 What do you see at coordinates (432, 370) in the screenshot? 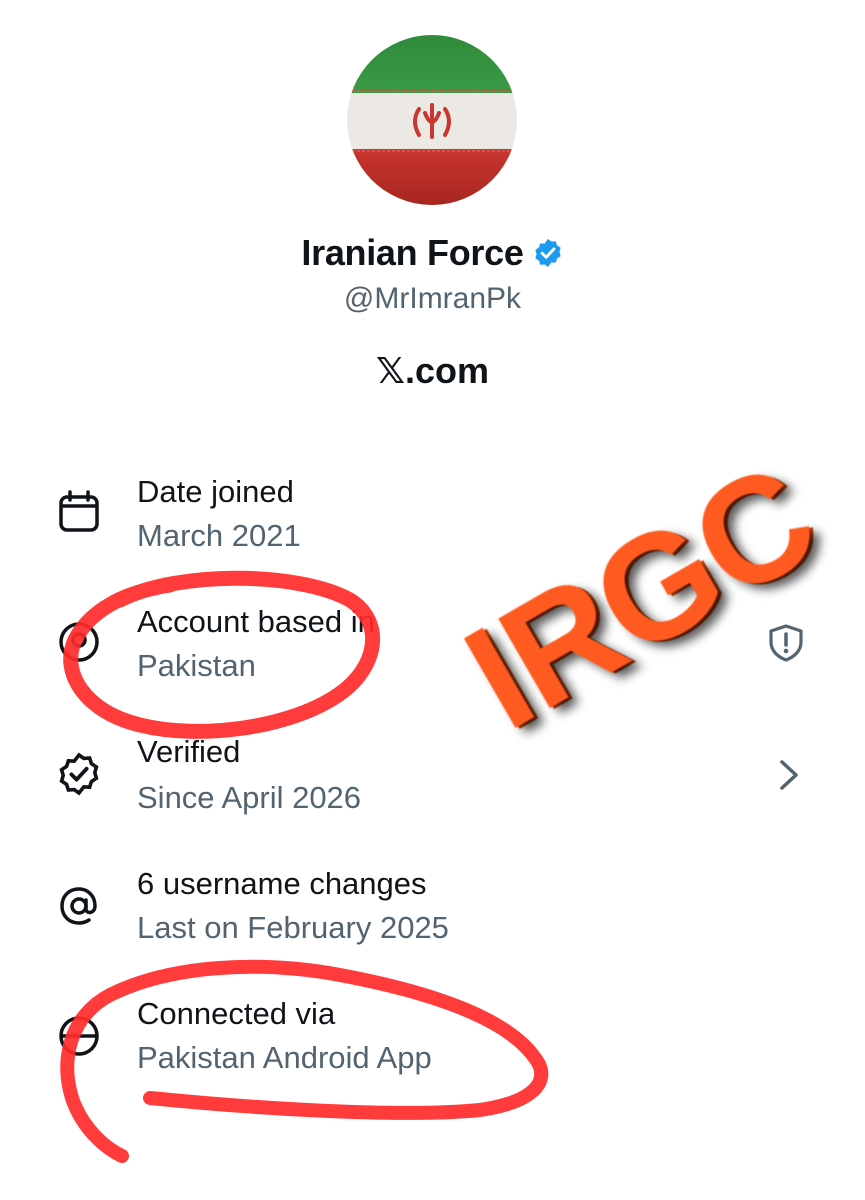
I see `site-label: 𝕏.com` at bounding box center [432, 370].